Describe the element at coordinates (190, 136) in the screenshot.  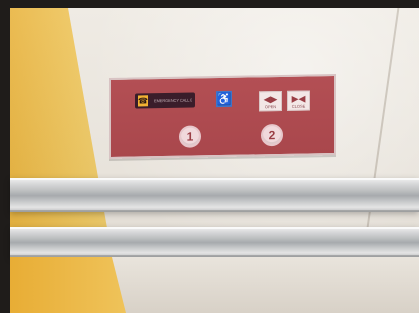
I see `floor-1-button: 1` at that location.